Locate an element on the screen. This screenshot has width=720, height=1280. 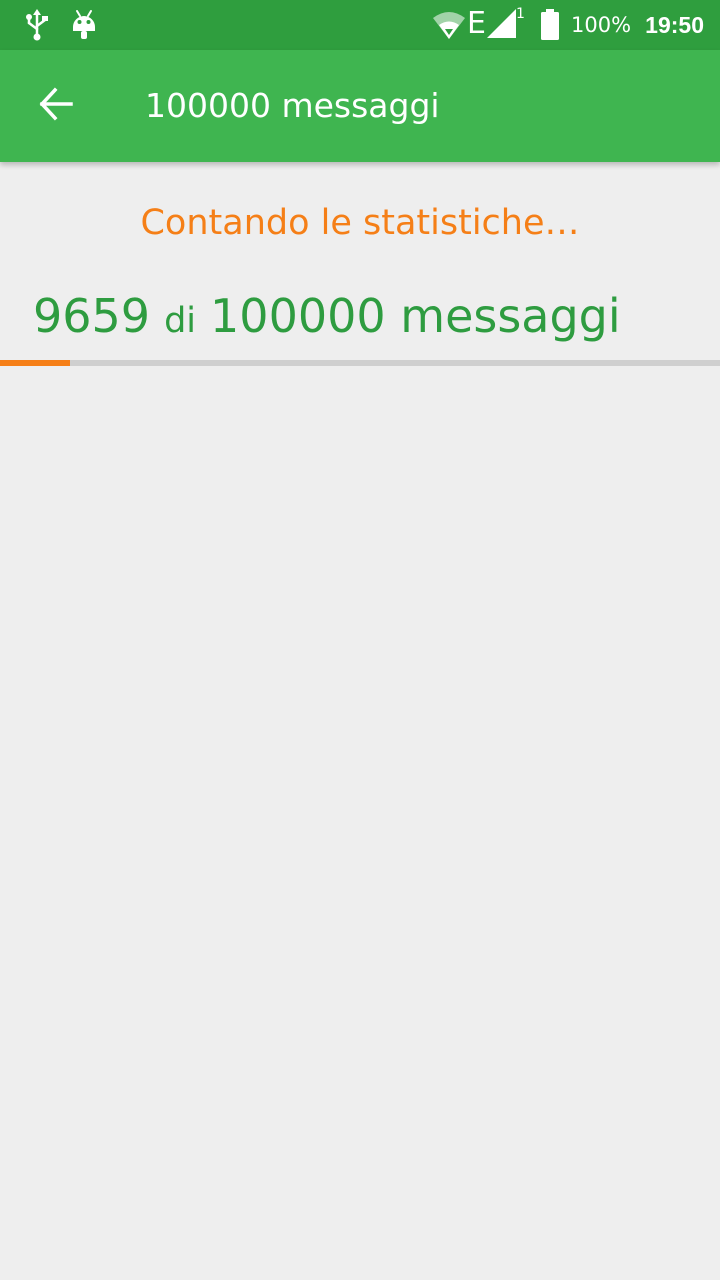
progress-count: 9659 di 100000 messaggi is located at coordinates (327, 318).